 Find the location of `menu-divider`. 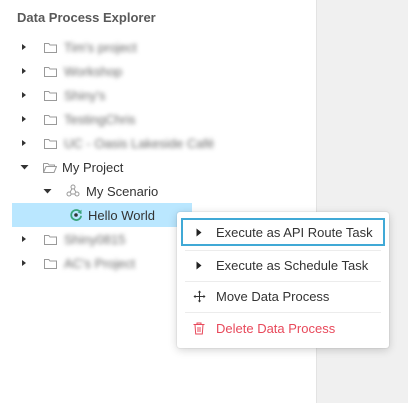

menu-divider is located at coordinates (283, 312).